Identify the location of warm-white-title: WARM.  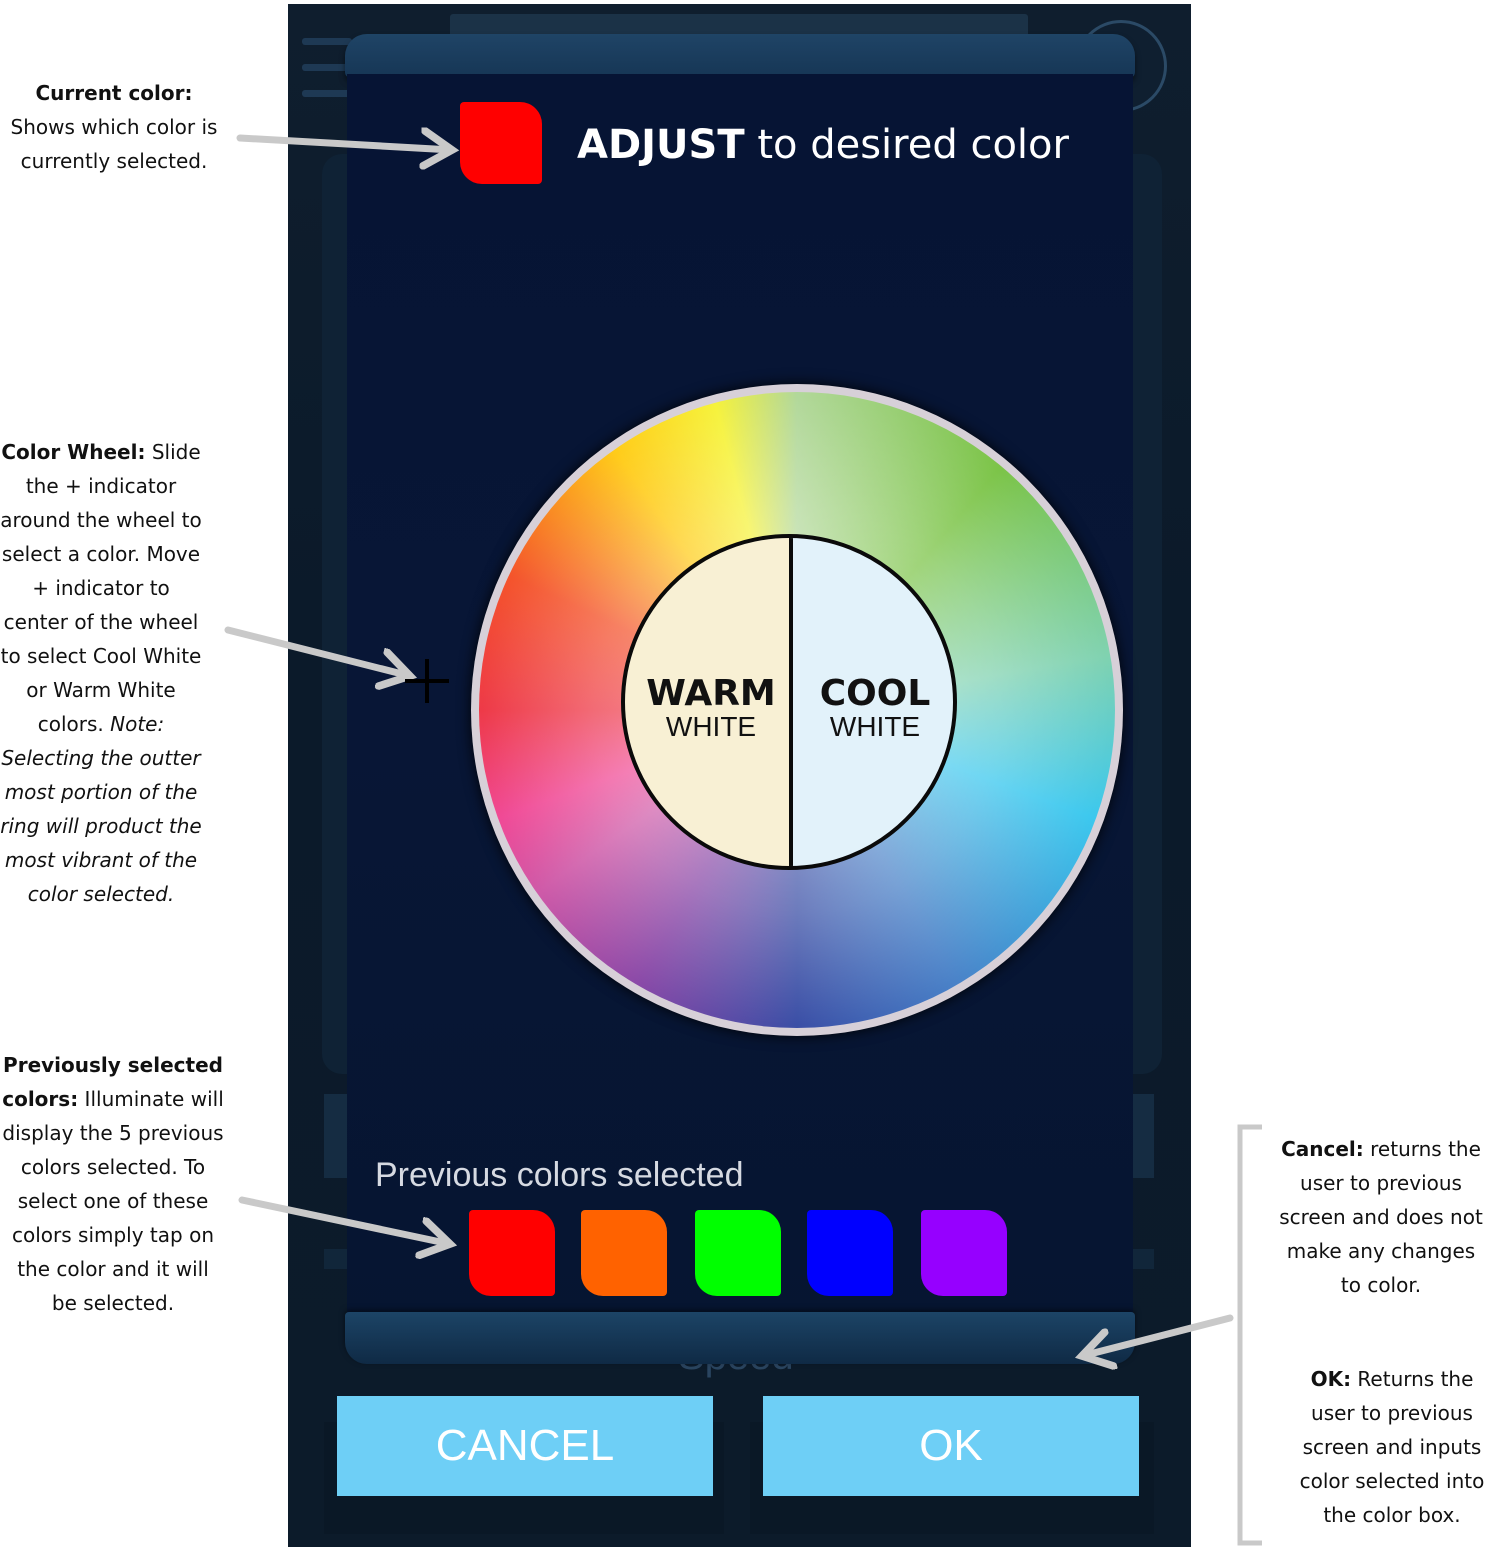
(711, 693).